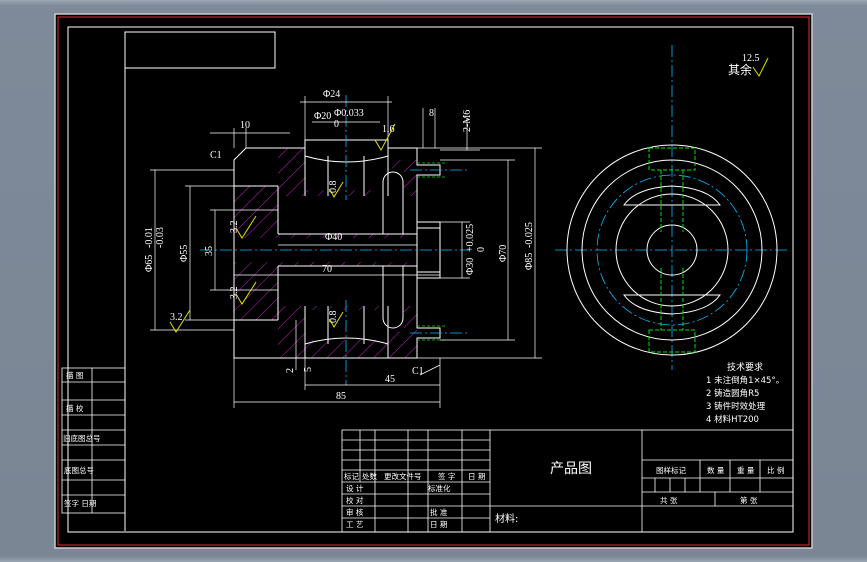  I want to click on rough-0-8-top: 0.8, so click(333, 187).